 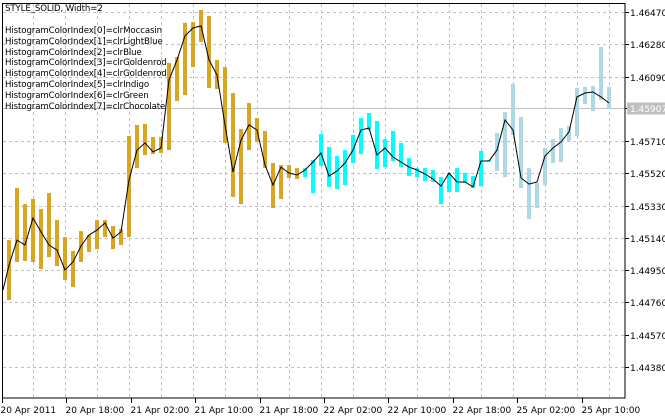 I want to click on legend-line: HistogramColorIndex[7]=clrChocolate, so click(x=85, y=107).